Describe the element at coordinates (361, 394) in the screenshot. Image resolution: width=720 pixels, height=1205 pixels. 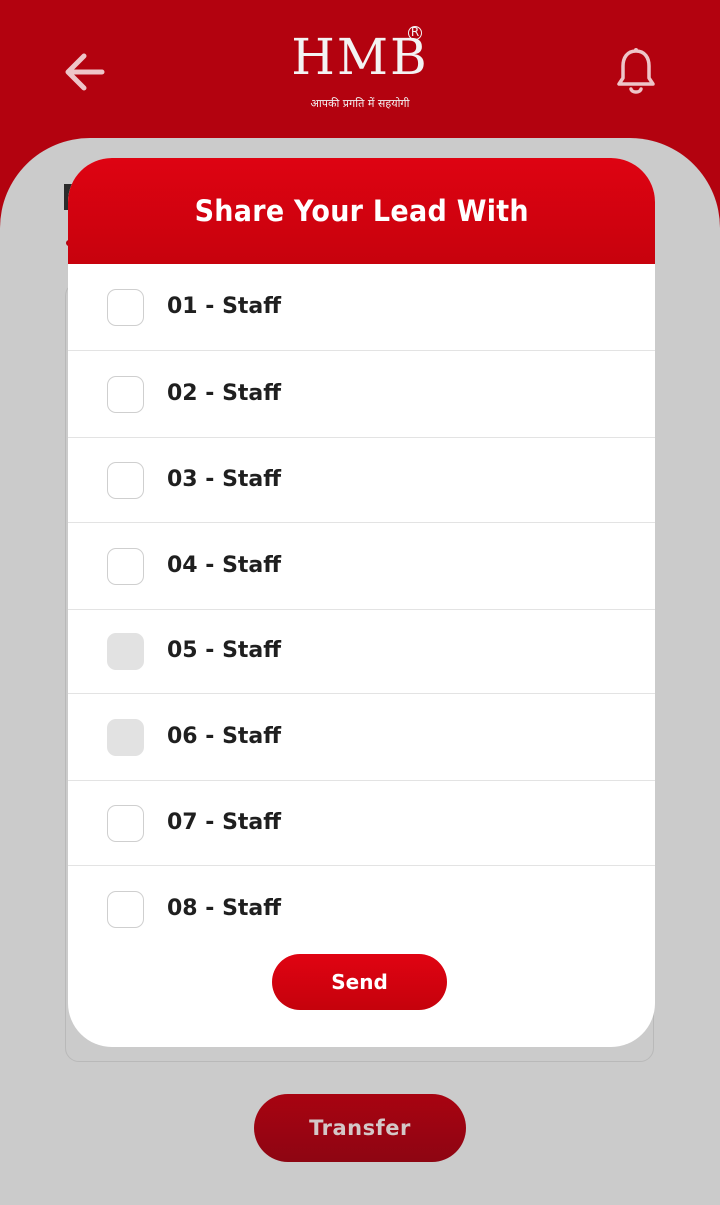
I see `staff-row: 02 - Staff` at that location.